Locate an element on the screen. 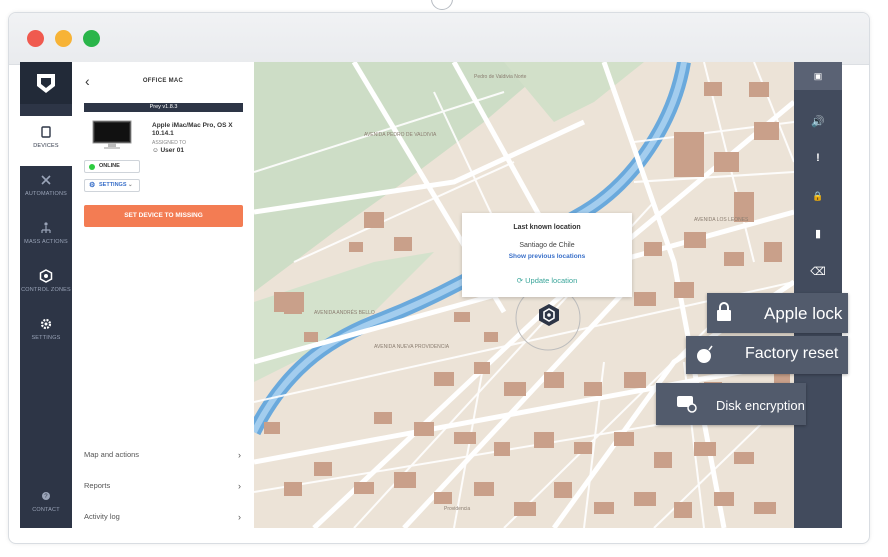 This screenshot has height=557, width=888. sidebar-item-devices: DEVICES is located at coordinates (46, 141).